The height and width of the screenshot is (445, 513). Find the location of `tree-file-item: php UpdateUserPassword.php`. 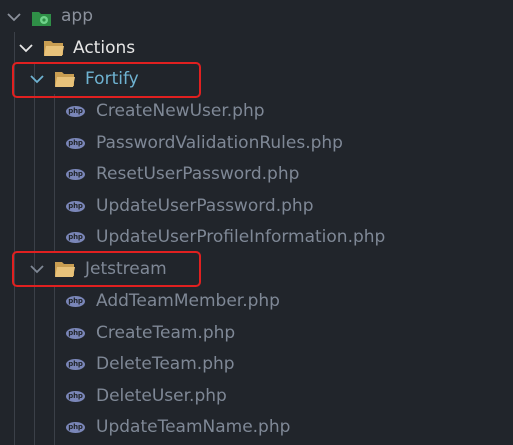

tree-file-item: php UpdateUserPassword.php is located at coordinates (256, 206).